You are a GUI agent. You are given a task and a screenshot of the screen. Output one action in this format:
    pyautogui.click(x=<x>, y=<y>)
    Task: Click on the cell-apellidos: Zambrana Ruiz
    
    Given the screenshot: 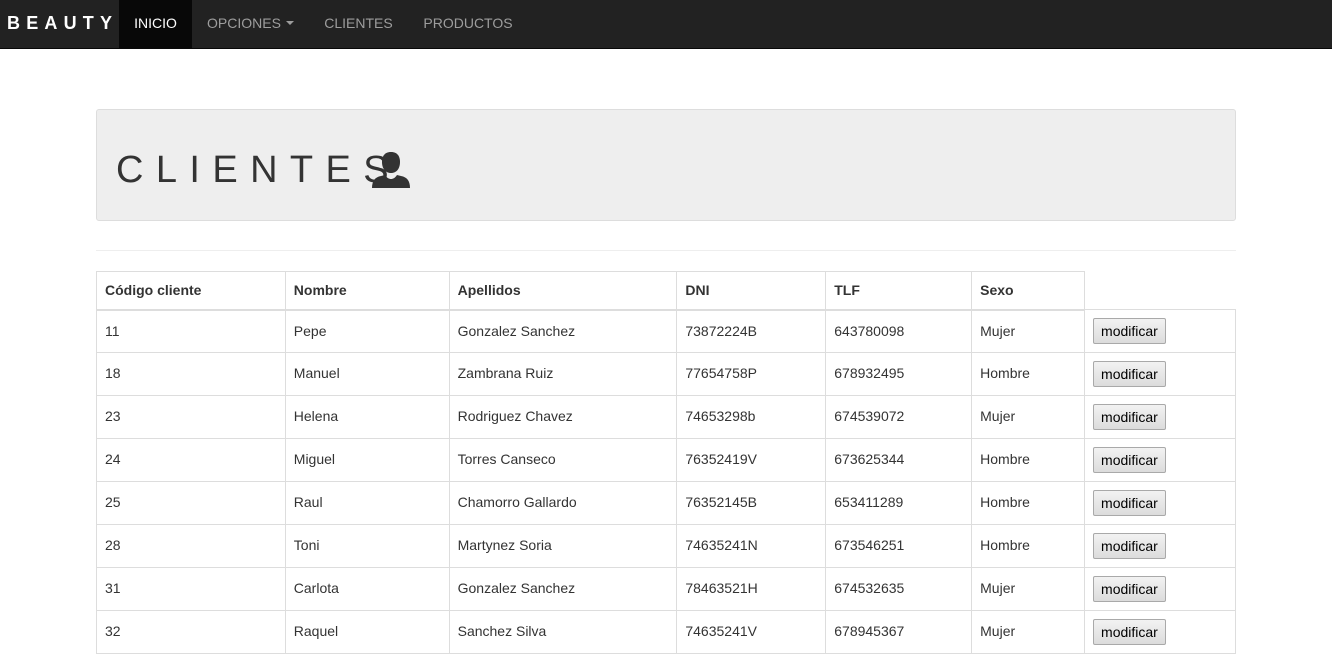 What is the action you would take?
    pyautogui.click(x=563, y=374)
    